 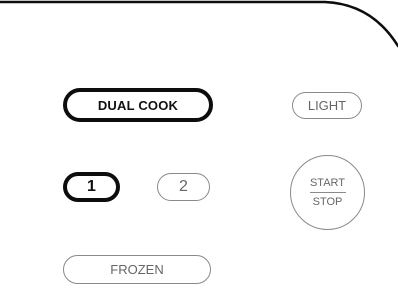 I want to click on rack-1-label: 1, so click(x=91, y=186).